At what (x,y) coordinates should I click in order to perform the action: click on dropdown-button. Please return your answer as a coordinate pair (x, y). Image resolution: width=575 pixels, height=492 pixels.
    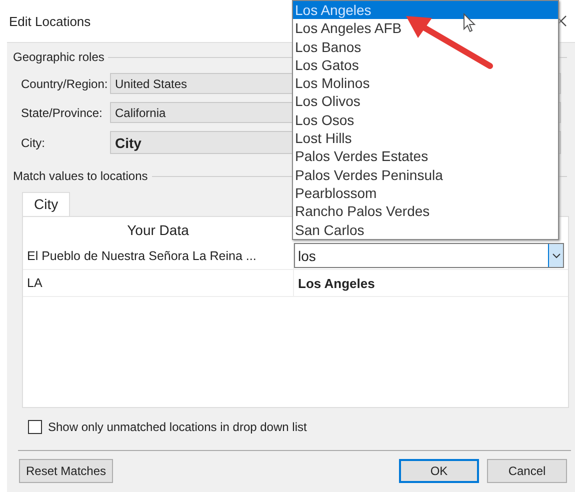
    Looking at the image, I should click on (555, 255).